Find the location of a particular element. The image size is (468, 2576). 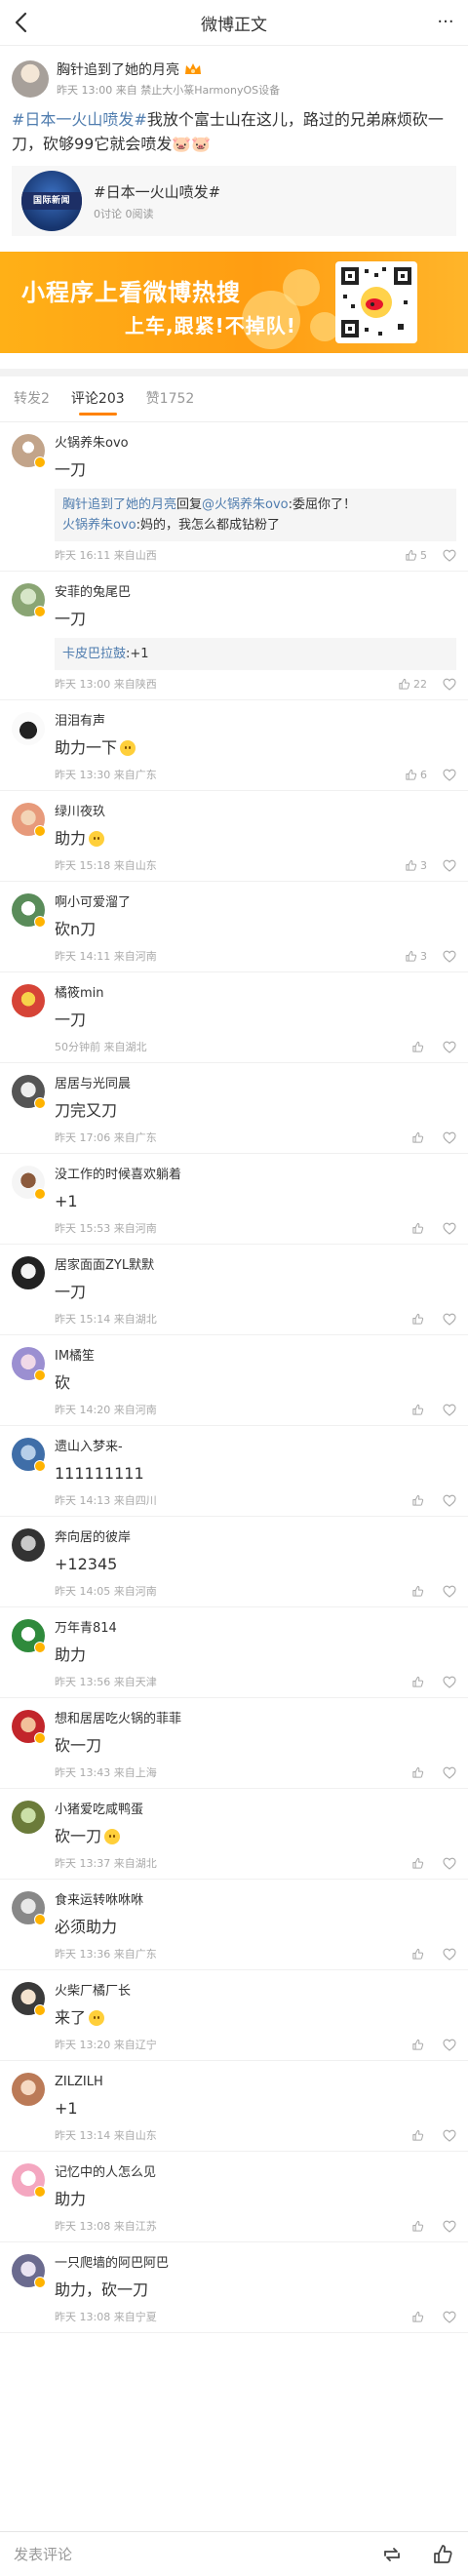

reply-mention: @火锅养朱ovo is located at coordinates (245, 504).